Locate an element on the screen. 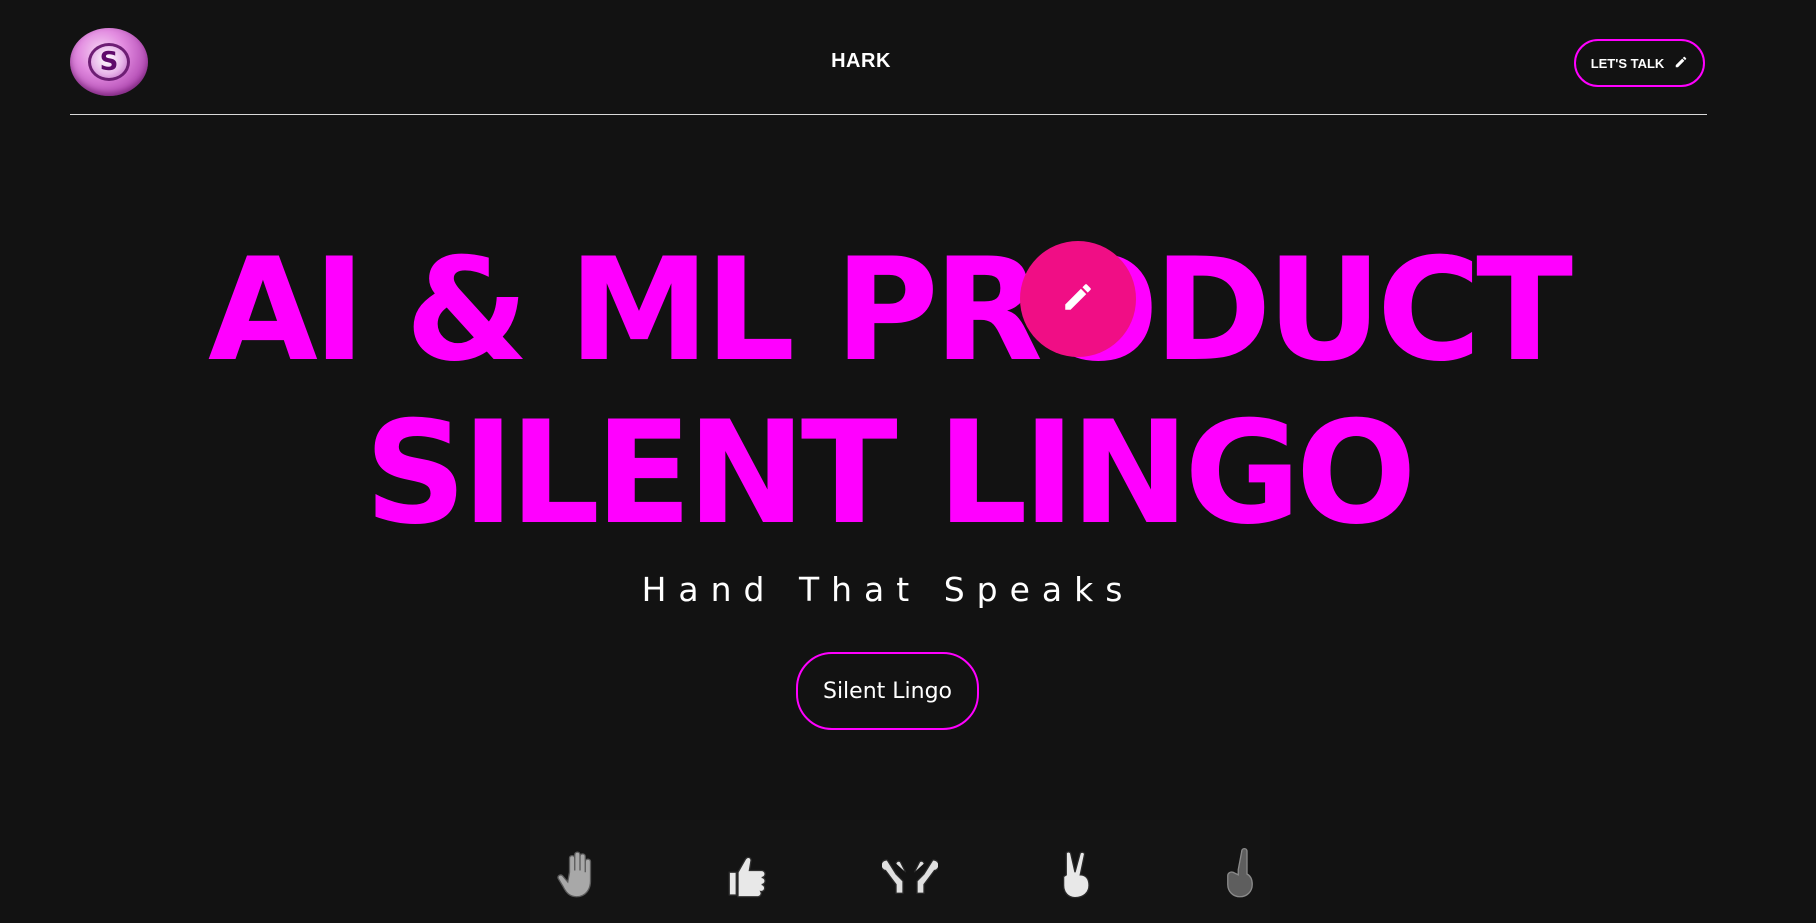 The image size is (1816, 923). lets-talk-button: LET'S TALK is located at coordinates (1639, 63).